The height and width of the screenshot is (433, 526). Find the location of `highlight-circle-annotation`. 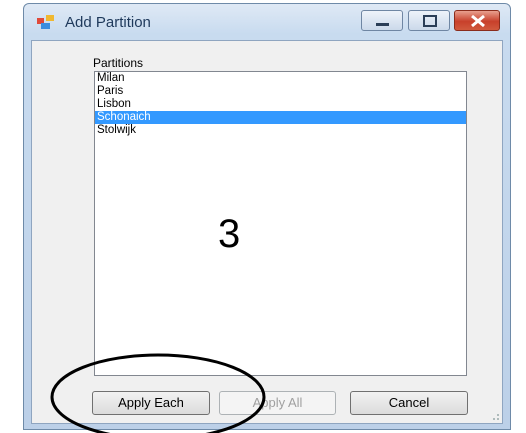

highlight-circle-annotation is located at coordinates (158, 393).